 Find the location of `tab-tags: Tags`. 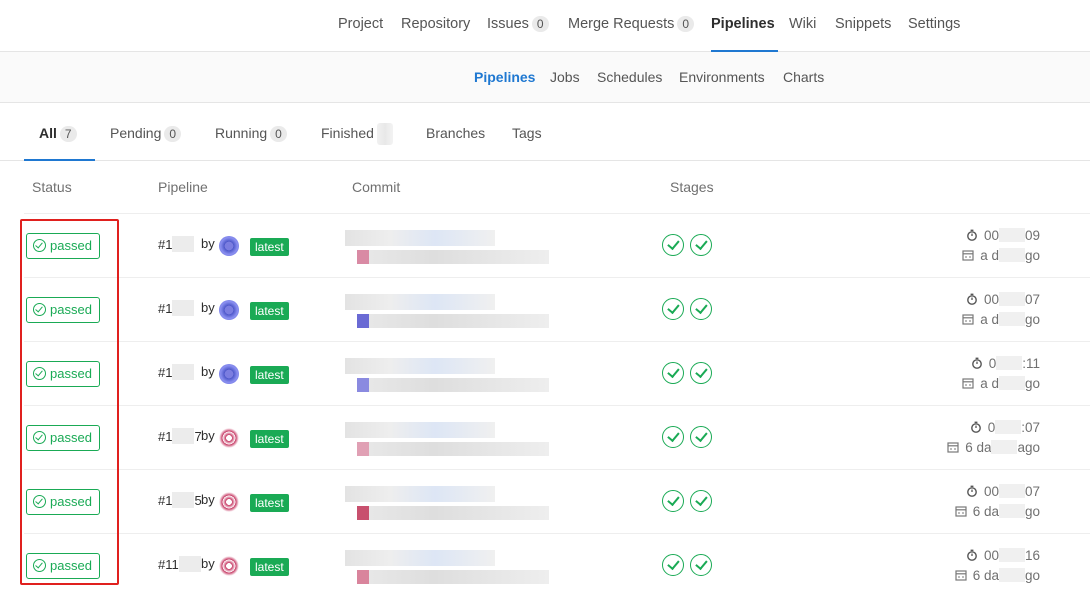

tab-tags: Tags is located at coordinates (527, 132).